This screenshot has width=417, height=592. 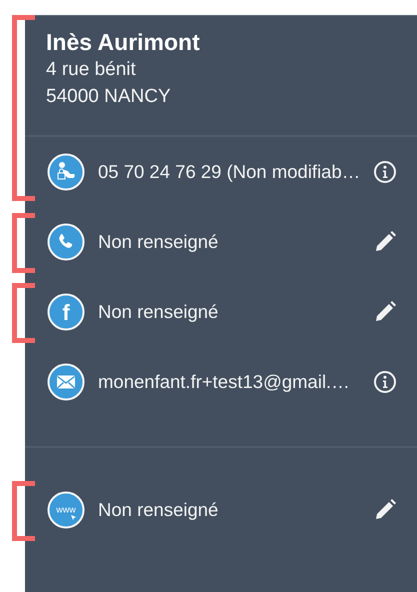 What do you see at coordinates (109, 97) in the screenshot?
I see `address-line: 54000 NANCY` at bounding box center [109, 97].